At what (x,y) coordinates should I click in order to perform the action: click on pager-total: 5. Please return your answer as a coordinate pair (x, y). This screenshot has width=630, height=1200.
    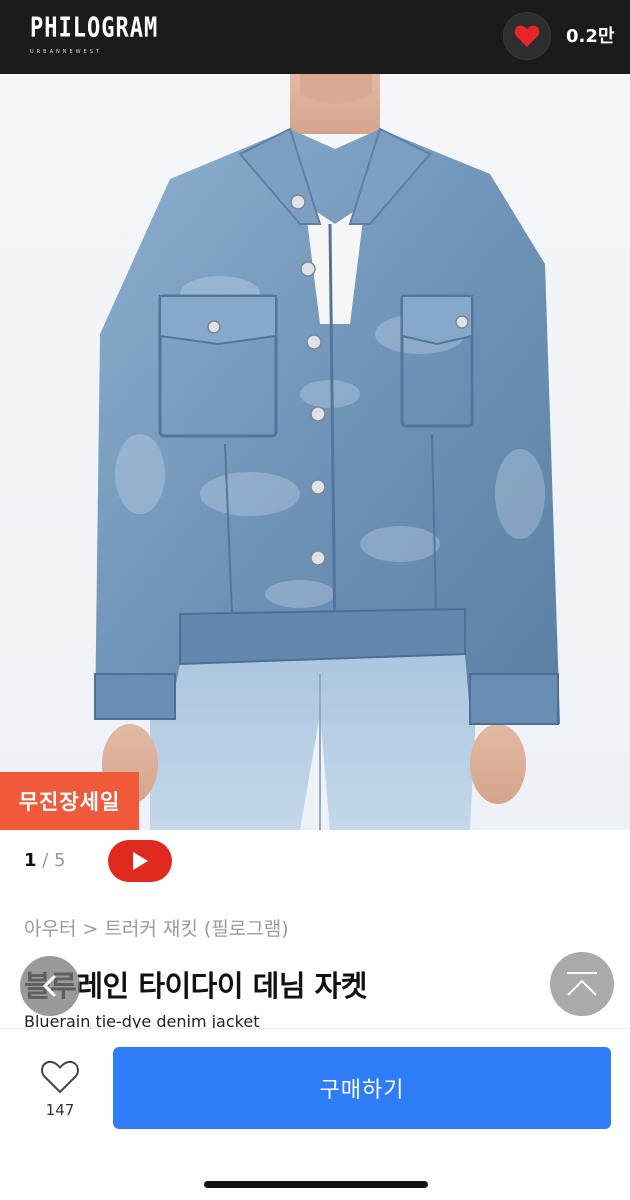
    Looking at the image, I should click on (60, 860).